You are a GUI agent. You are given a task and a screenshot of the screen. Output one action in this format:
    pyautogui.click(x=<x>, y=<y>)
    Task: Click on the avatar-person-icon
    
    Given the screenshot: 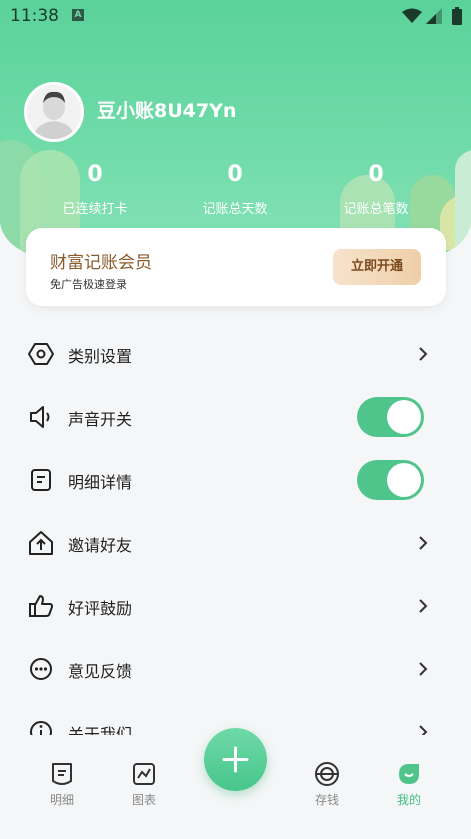 What is the action you would take?
    pyautogui.click(x=54, y=112)
    